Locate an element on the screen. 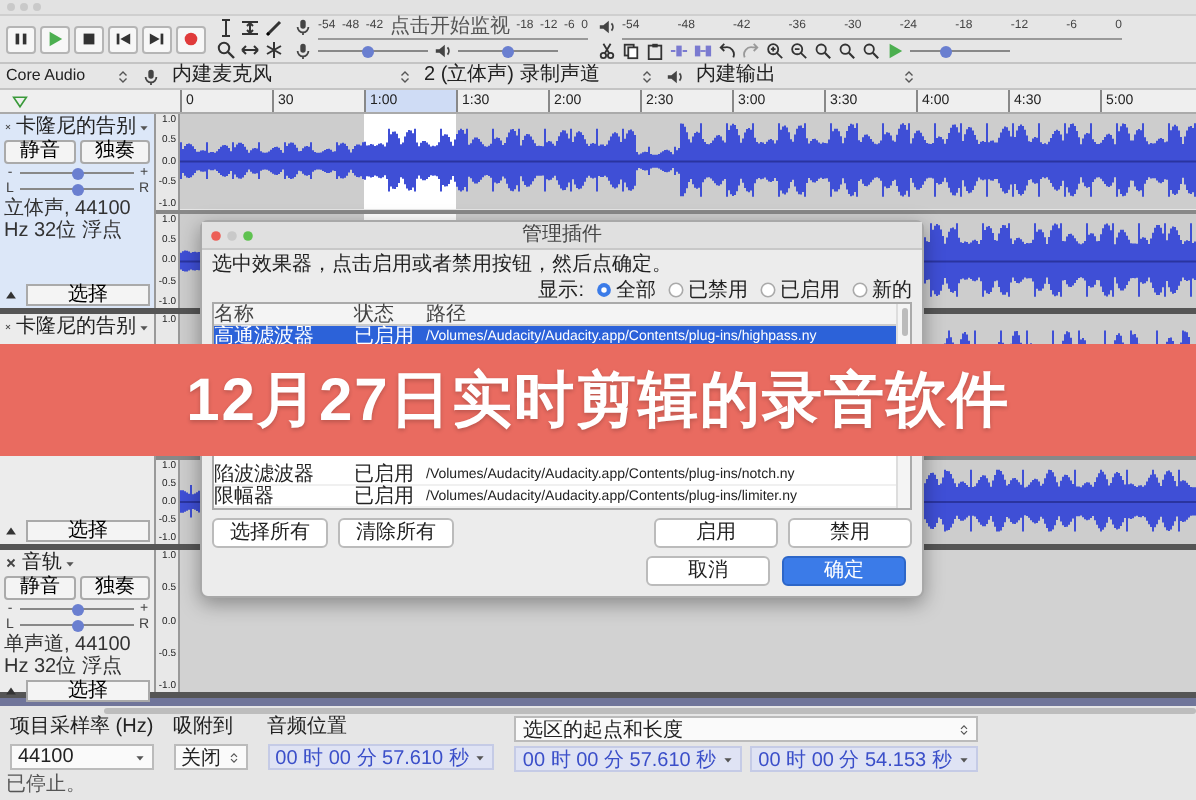  table-cell-text: 陷波滤波器 is located at coordinates (265, 475).